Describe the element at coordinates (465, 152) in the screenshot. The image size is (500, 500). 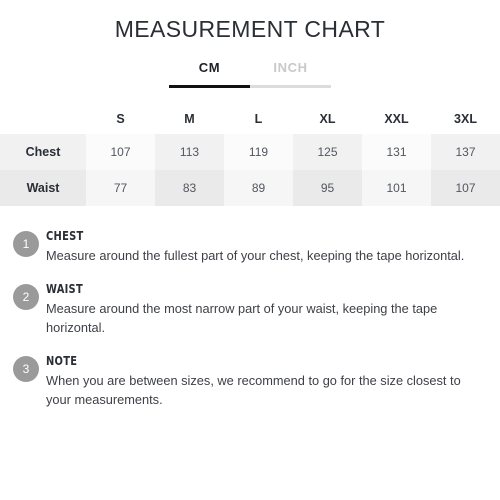
I see `cell-chest-3xl: 137` at that location.